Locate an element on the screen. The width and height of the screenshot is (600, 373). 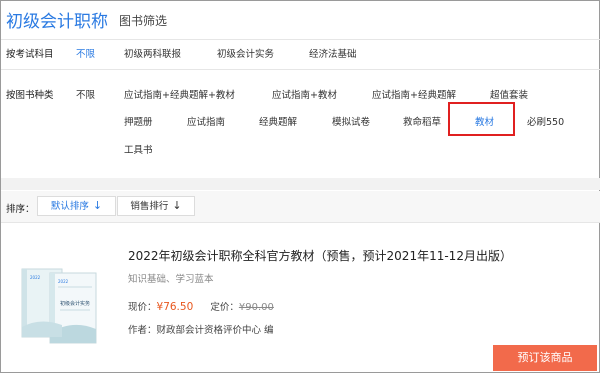
type-option-problems: 经典题解 is located at coordinates (278, 121).